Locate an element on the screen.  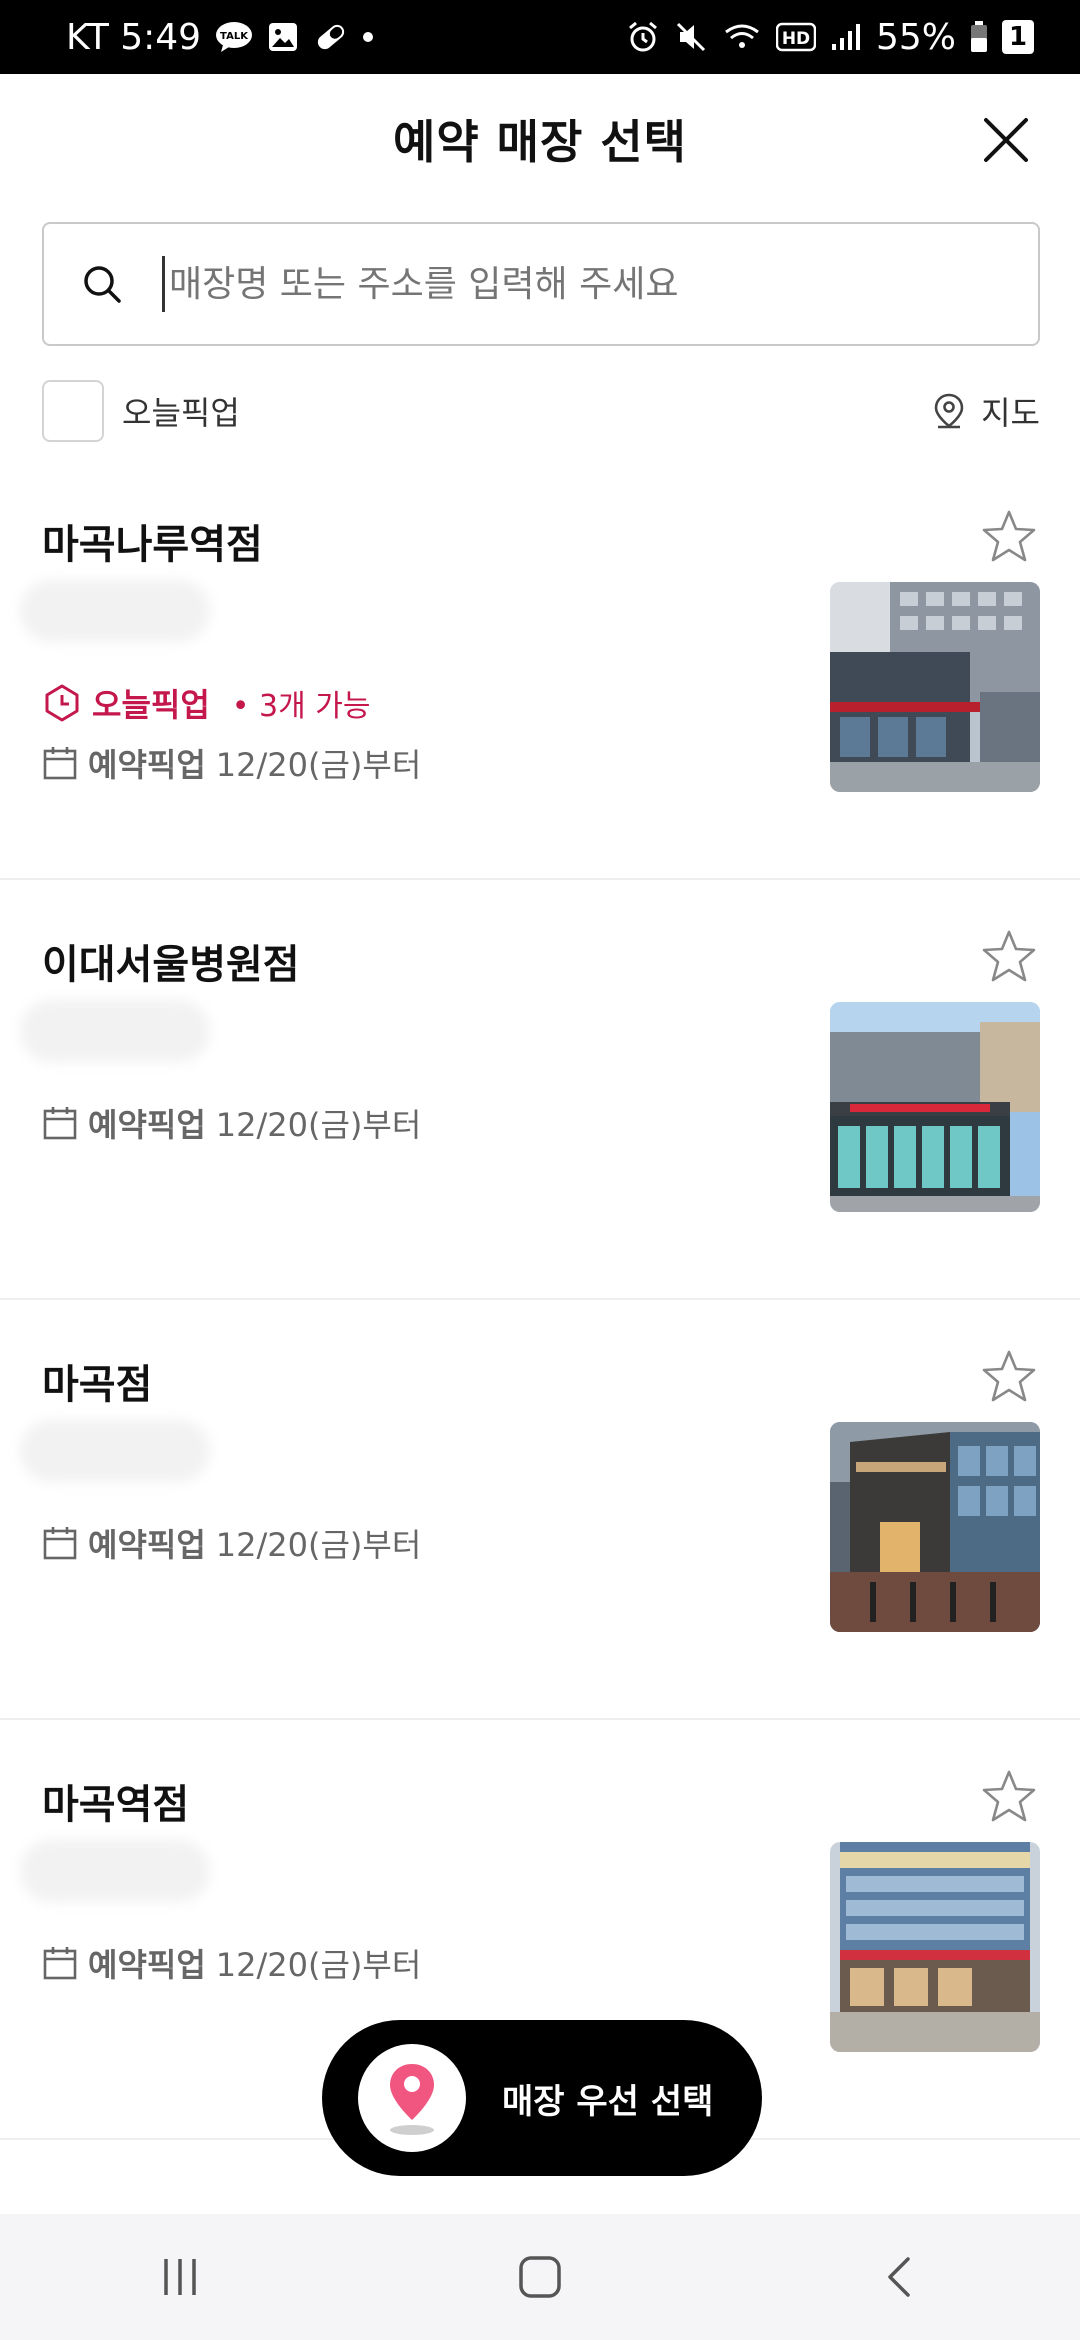
svg-text: HD is located at coordinates (796, 39).